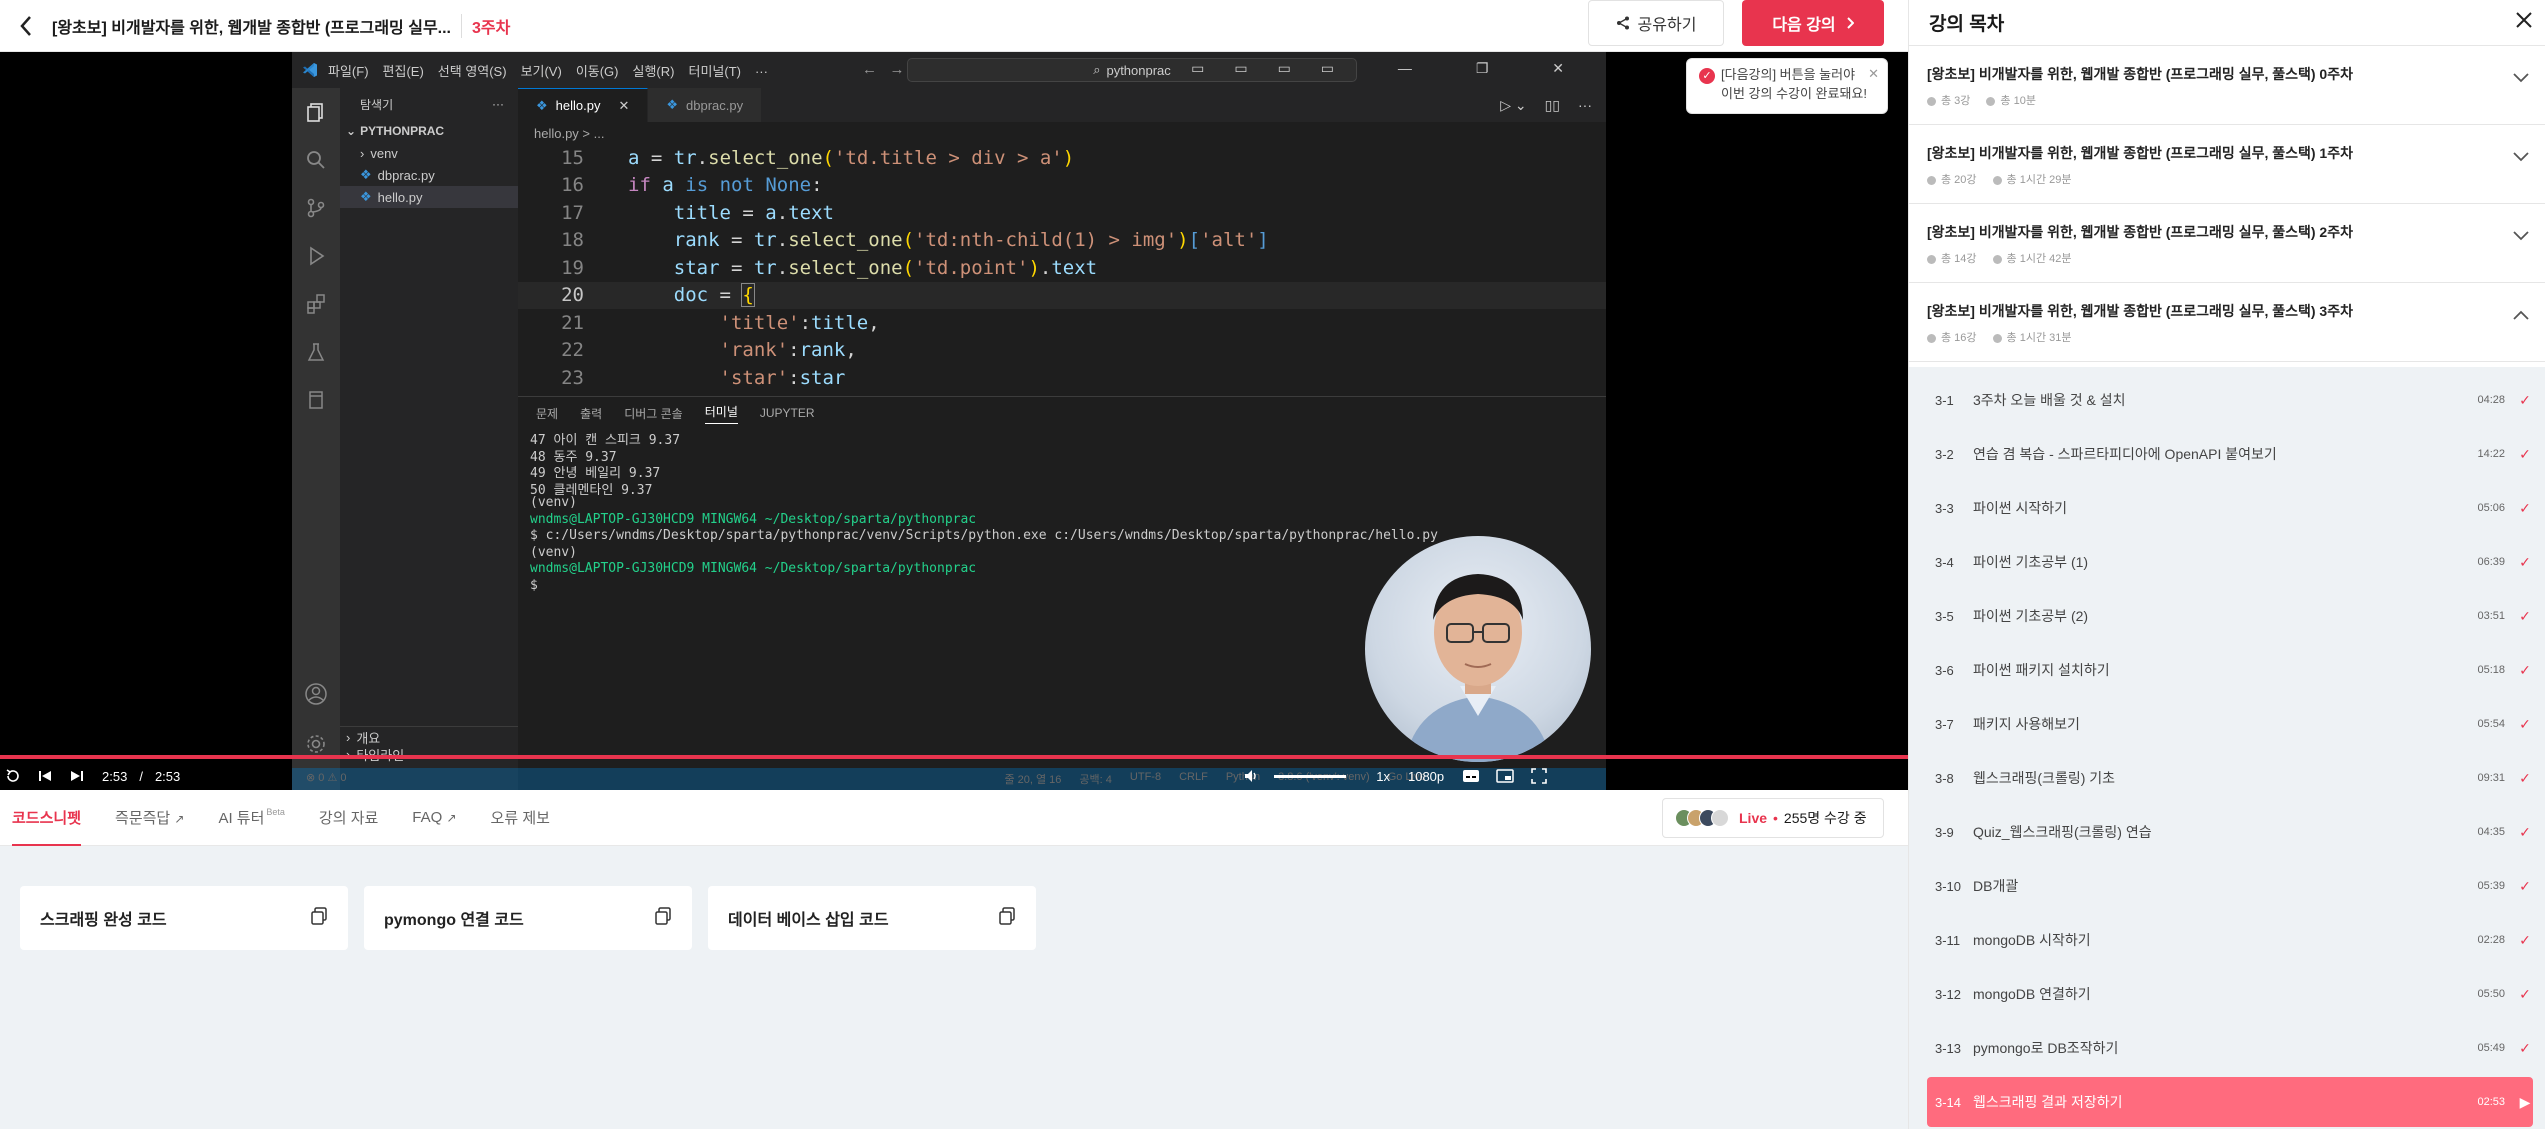  What do you see at coordinates (1825, 818) in the screenshot?
I see `live-count: 255명 수강 중` at bounding box center [1825, 818].